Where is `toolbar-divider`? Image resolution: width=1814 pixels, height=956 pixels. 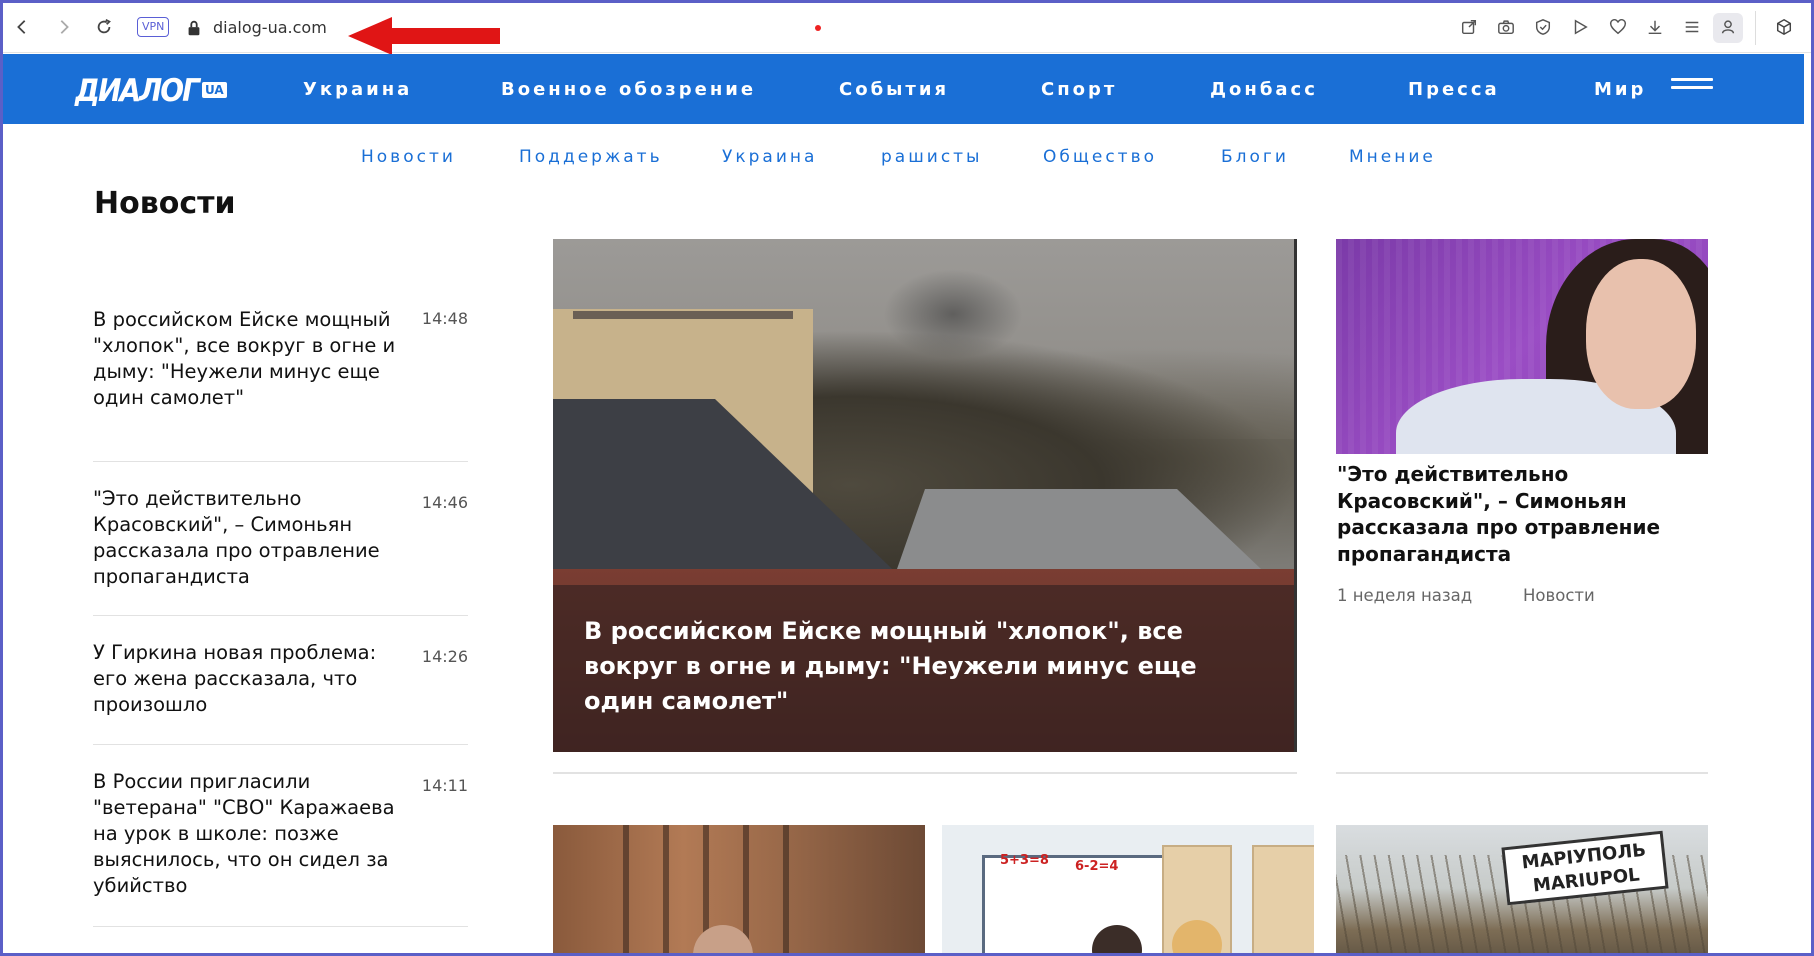
toolbar-divider is located at coordinates (1755, 28).